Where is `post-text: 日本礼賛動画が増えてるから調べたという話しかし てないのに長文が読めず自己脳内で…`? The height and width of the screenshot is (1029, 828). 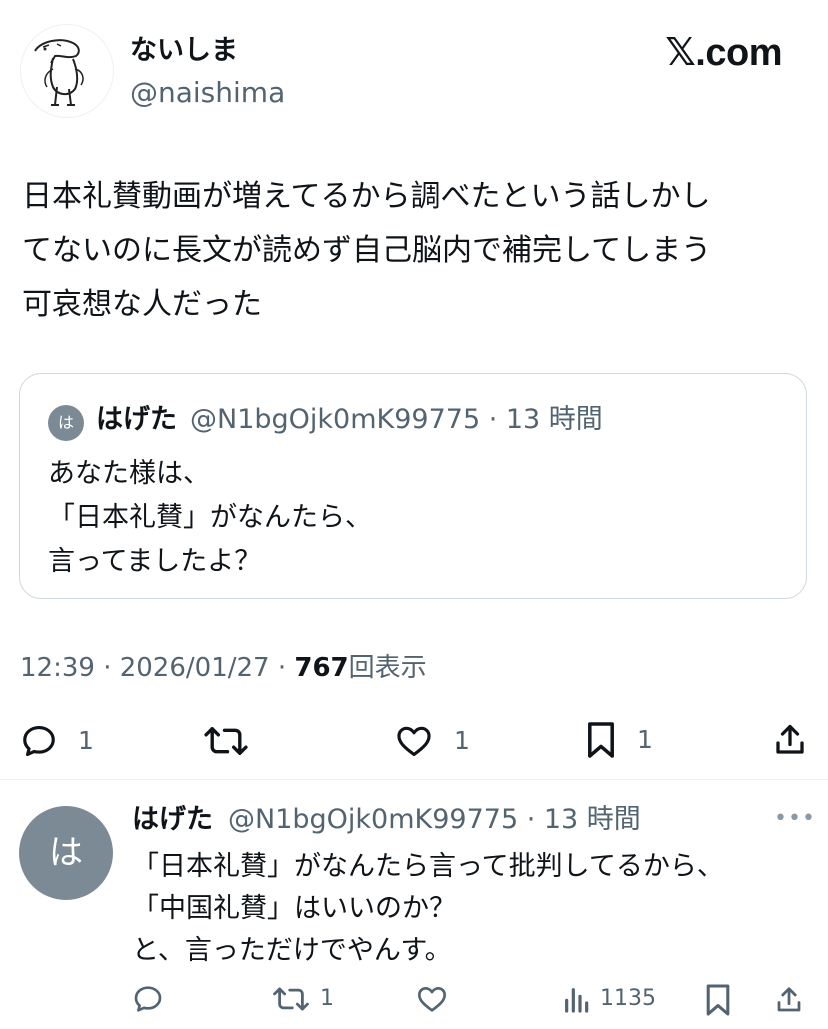 post-text: 日本礼賛動画が増えてるから調べたという話しかし てないのに長文が読めず自己脳内で… is located at coordinates (367, 250).